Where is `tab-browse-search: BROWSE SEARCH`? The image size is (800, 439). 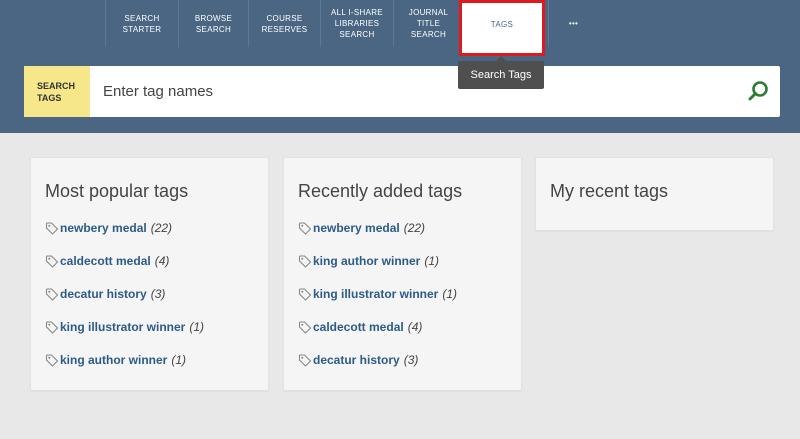
tab-browse-search: BROWSE SEARCH is located at coordinates (213, 23).